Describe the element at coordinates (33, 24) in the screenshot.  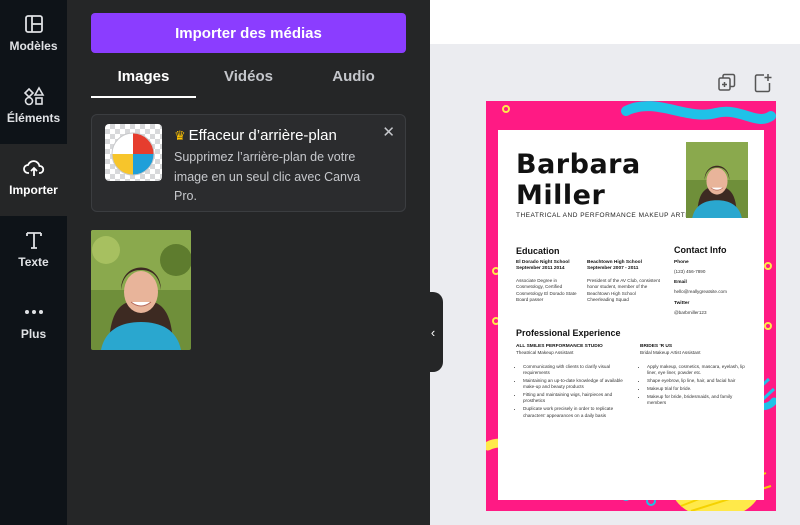
I see `templates-icon` at that location.